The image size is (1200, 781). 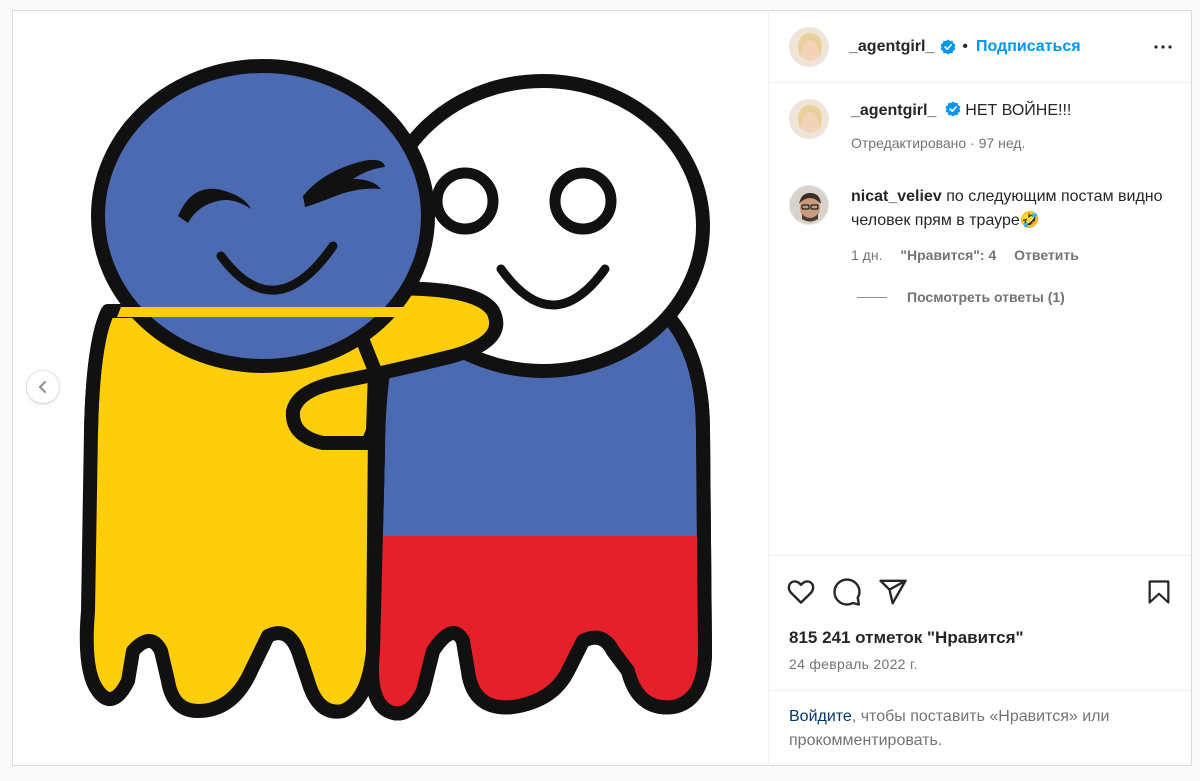 I want to click on comment-icon, so click(x=847, y=592).